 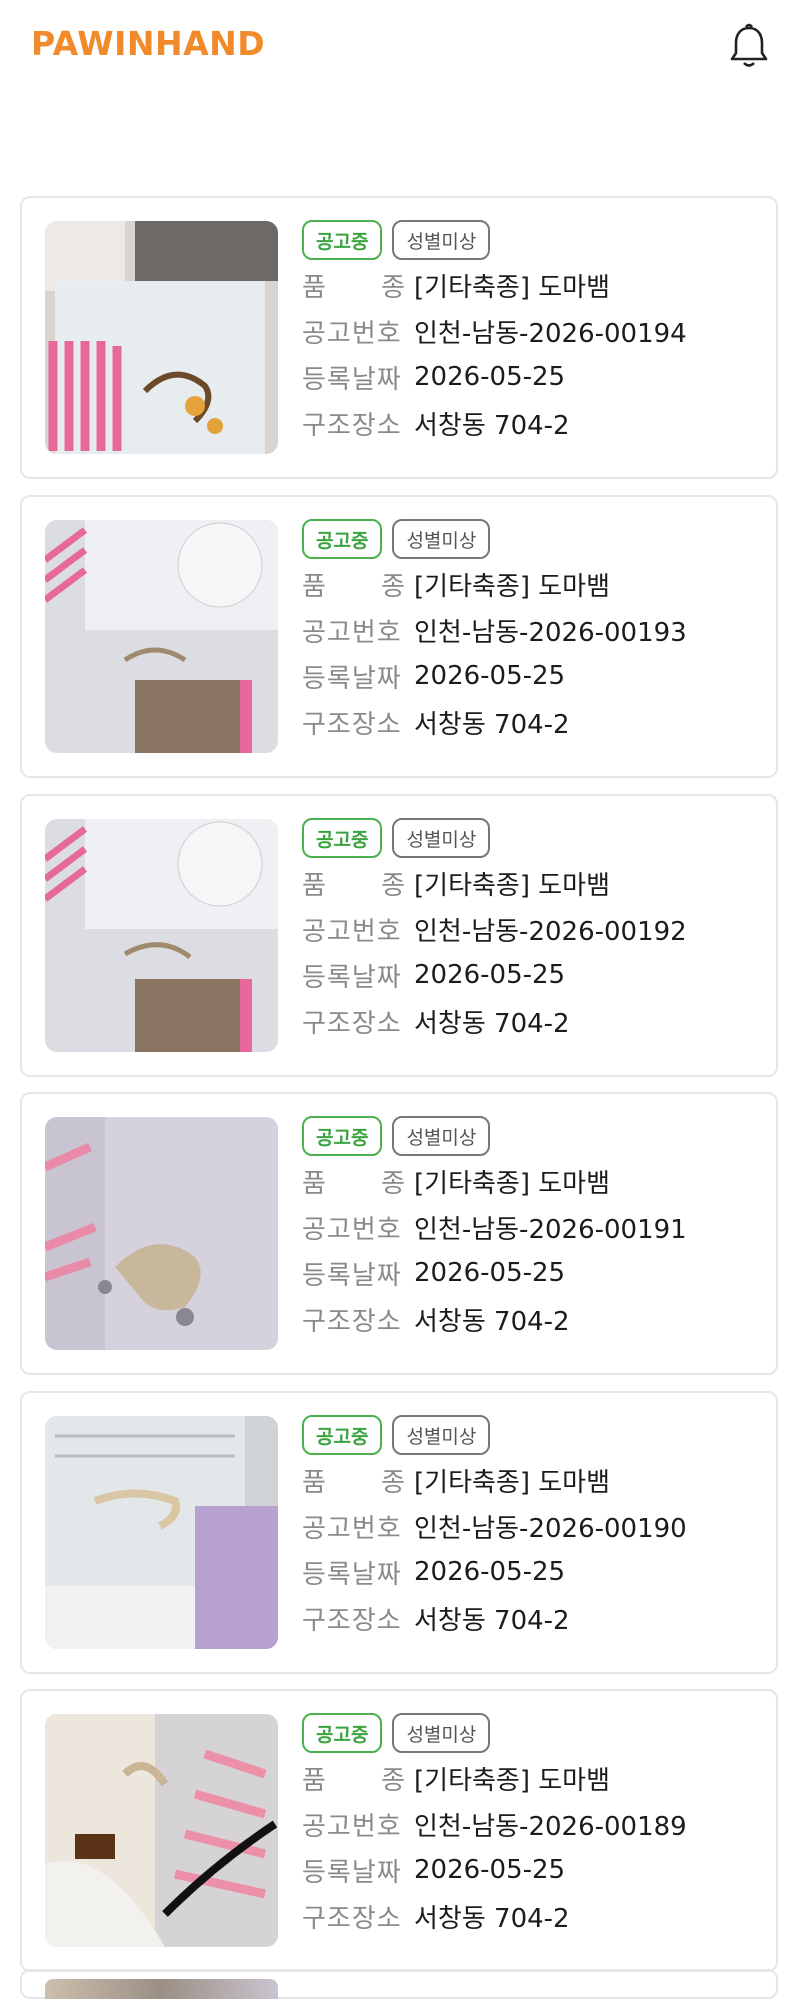 What do you see at coordinates (148, 43) in the screenshot?
I see `app-logo: PAWINHAND` at bounding box center [148, 43].